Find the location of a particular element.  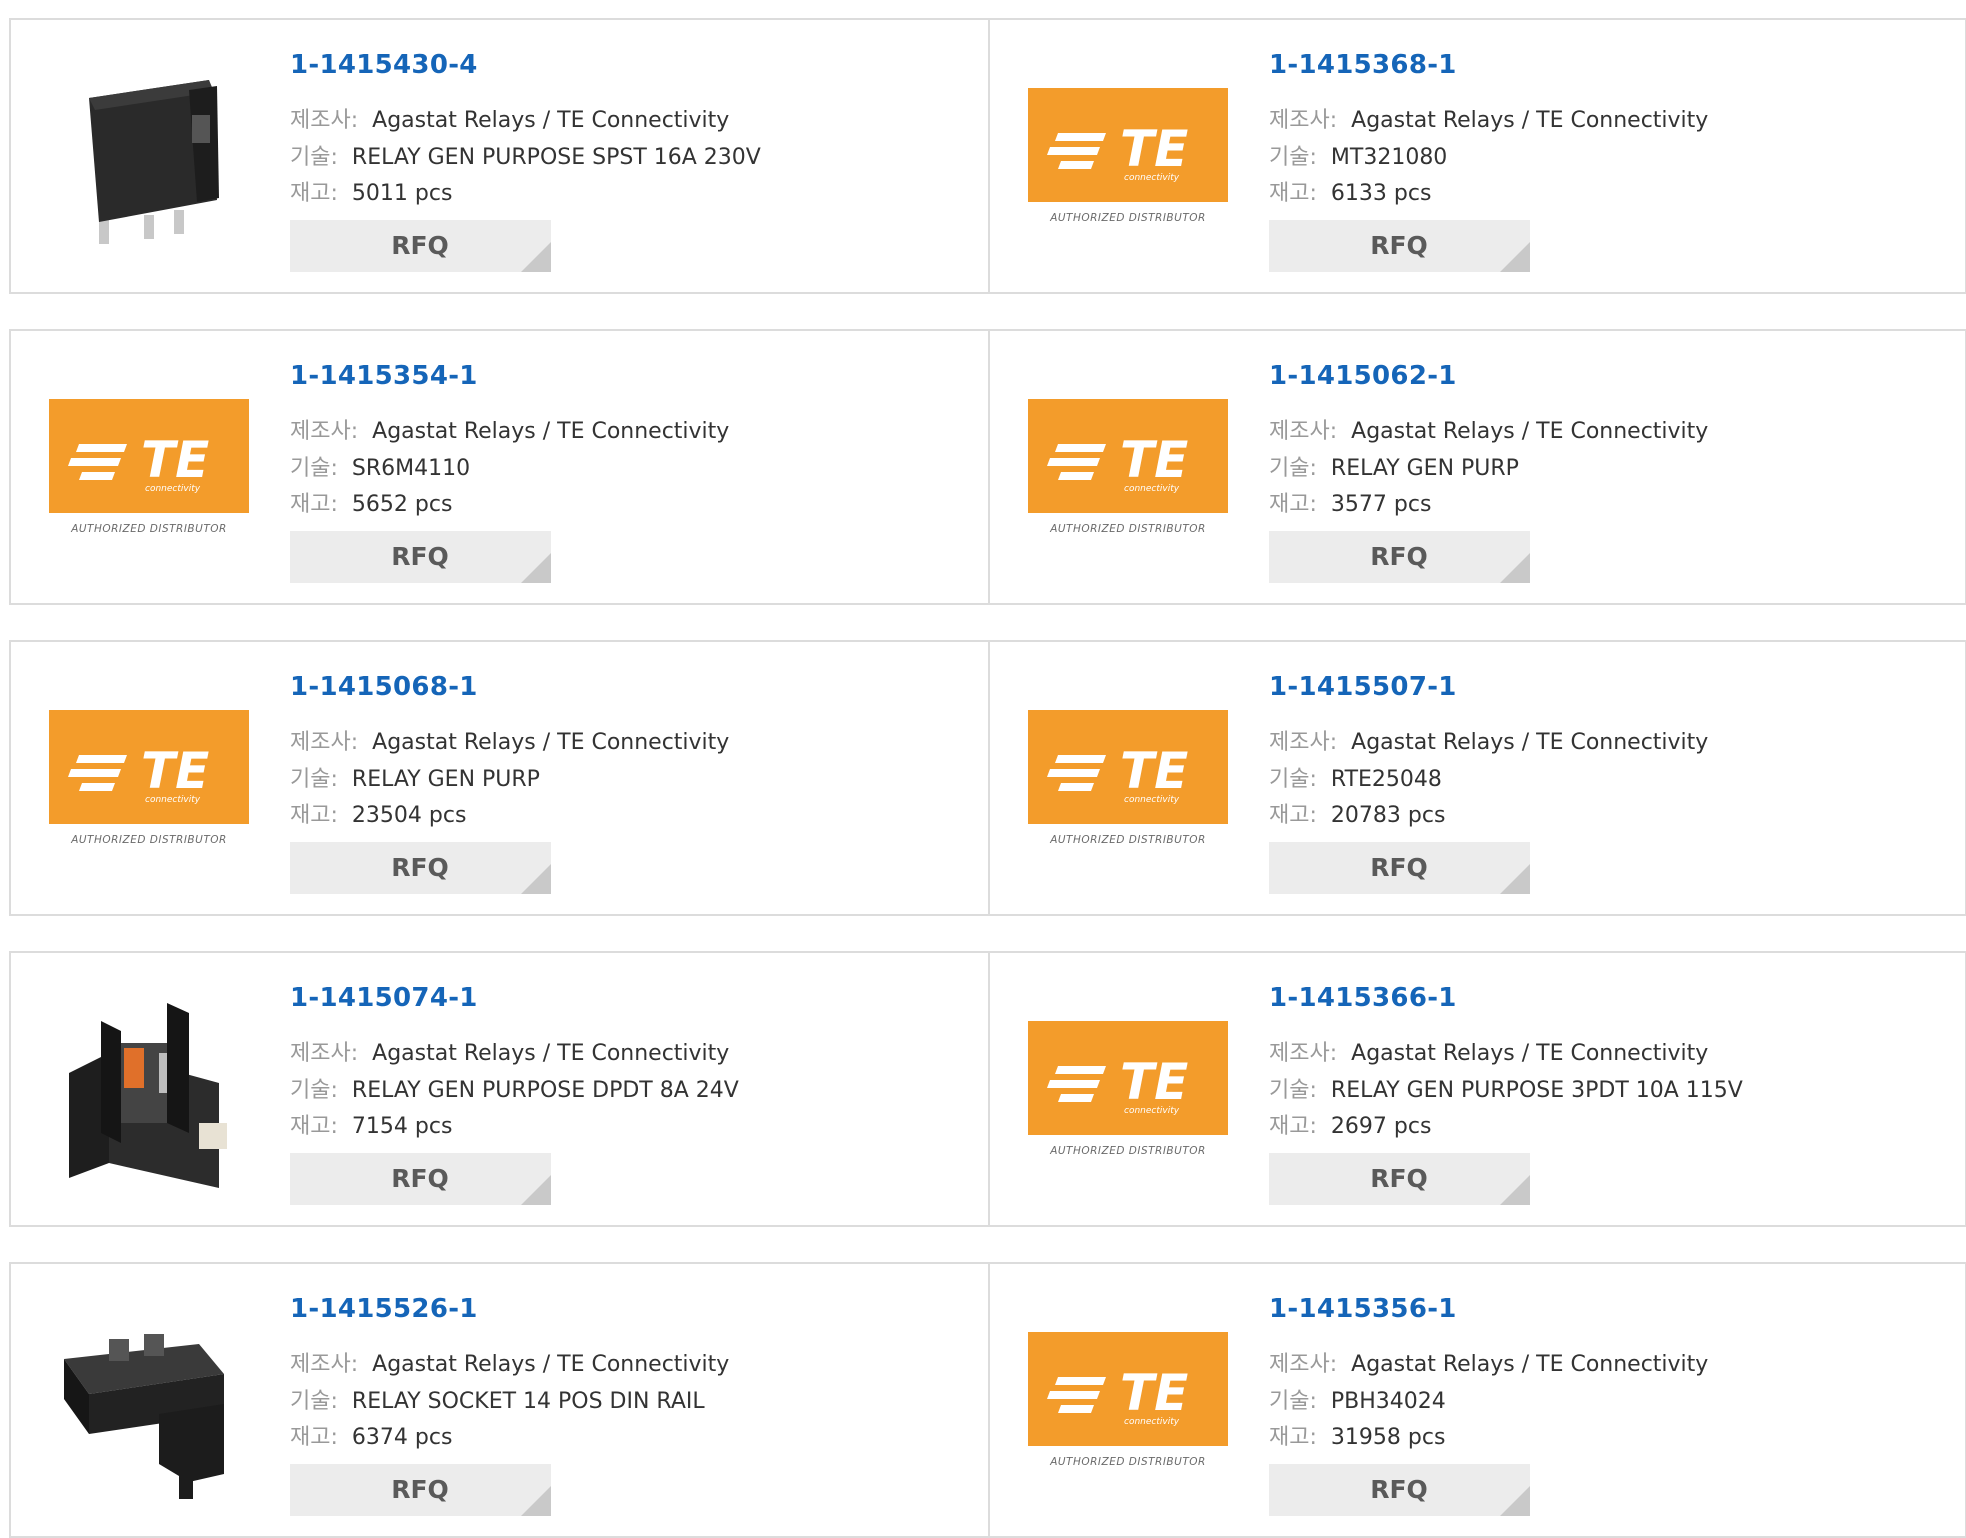

part-number-link: 1-1415062-1 is located at coordinates (1363, 376).